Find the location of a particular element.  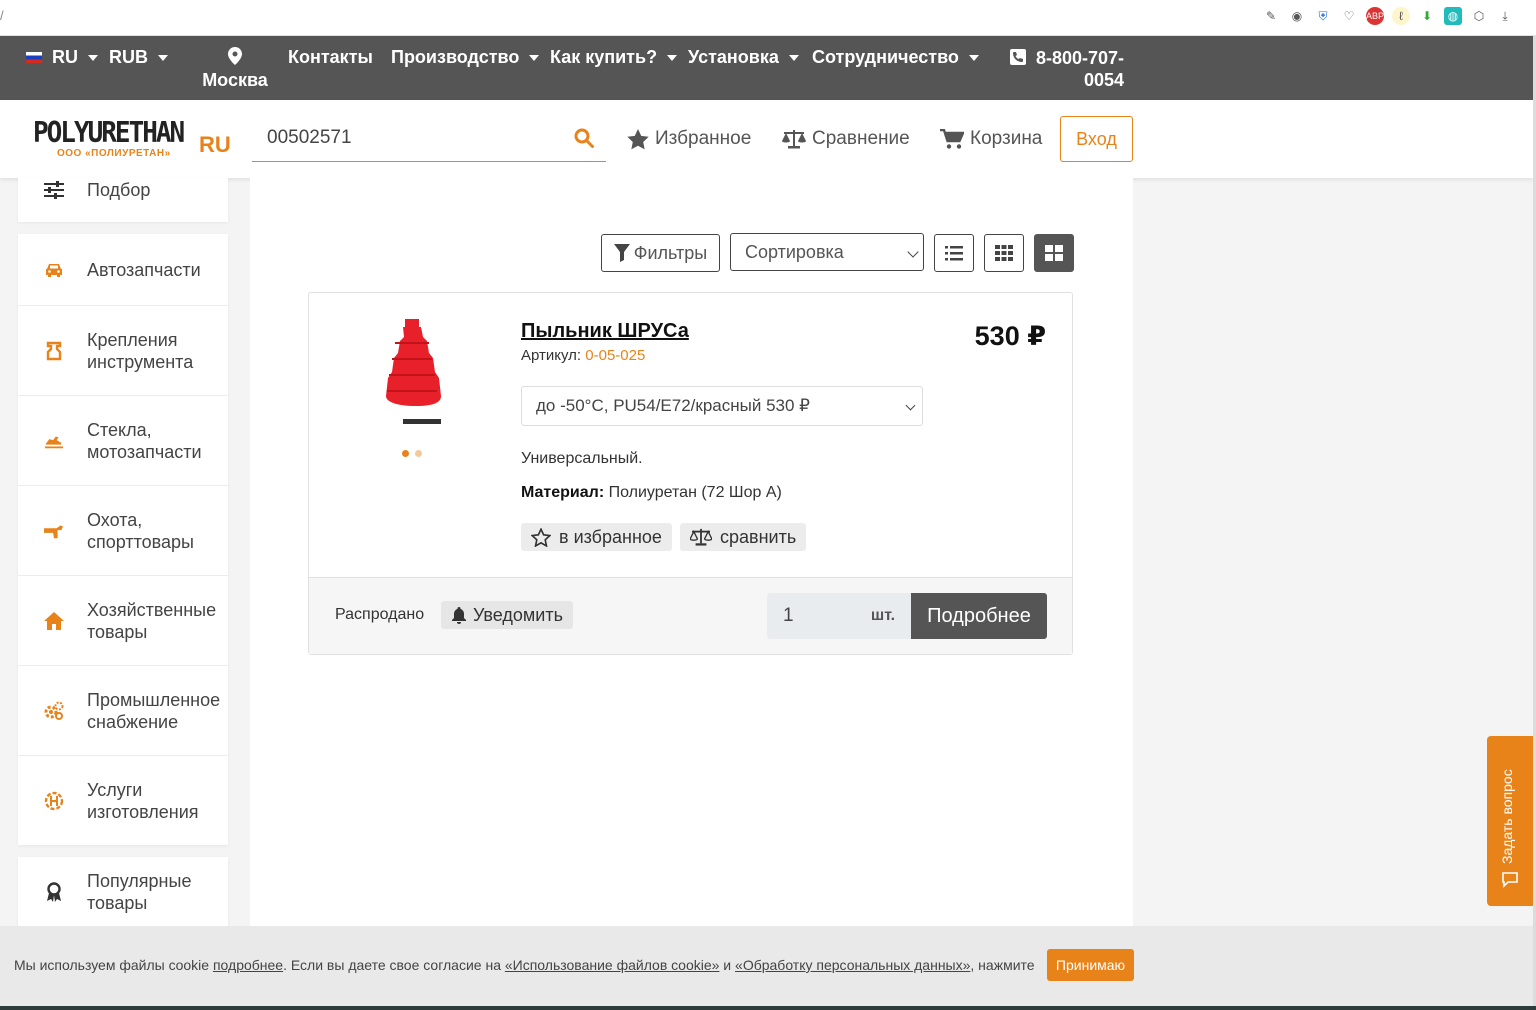

grid-large-icon is located at coordinates (1054, 253).